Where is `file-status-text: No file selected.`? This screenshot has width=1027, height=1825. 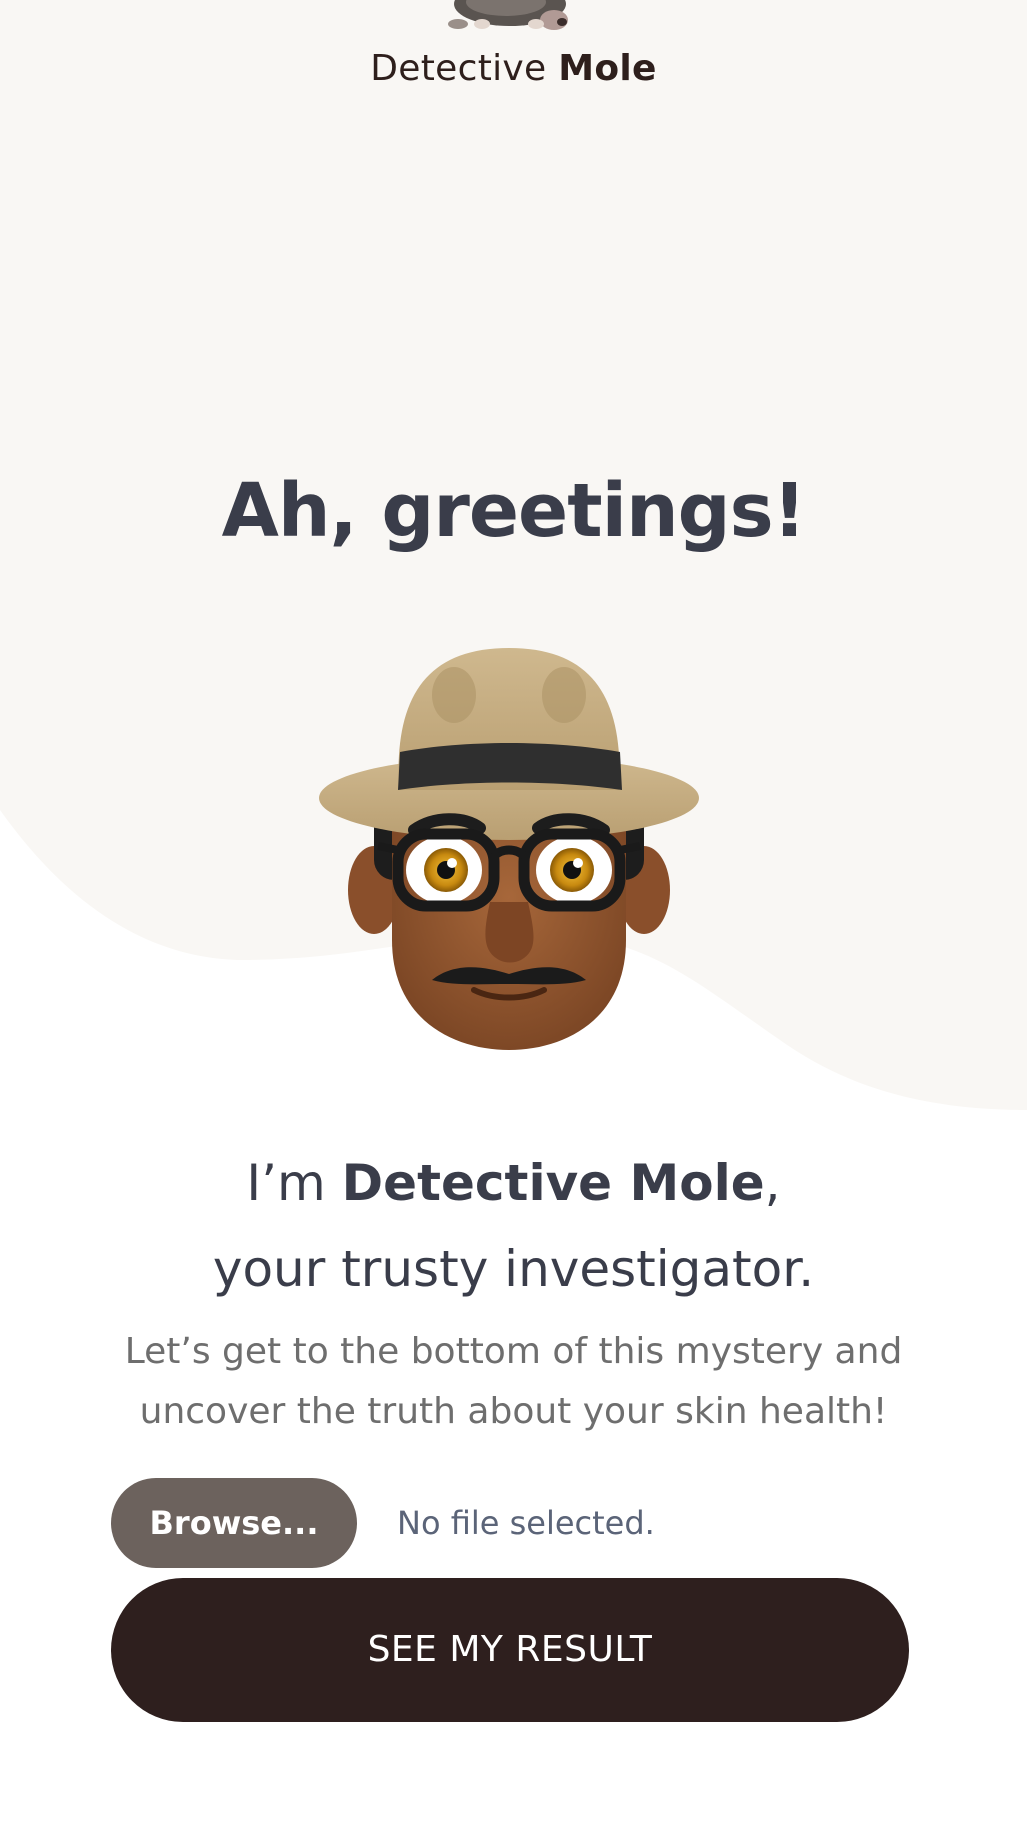
file-status-text: No file selected. is located at coordinates (526, 1523).